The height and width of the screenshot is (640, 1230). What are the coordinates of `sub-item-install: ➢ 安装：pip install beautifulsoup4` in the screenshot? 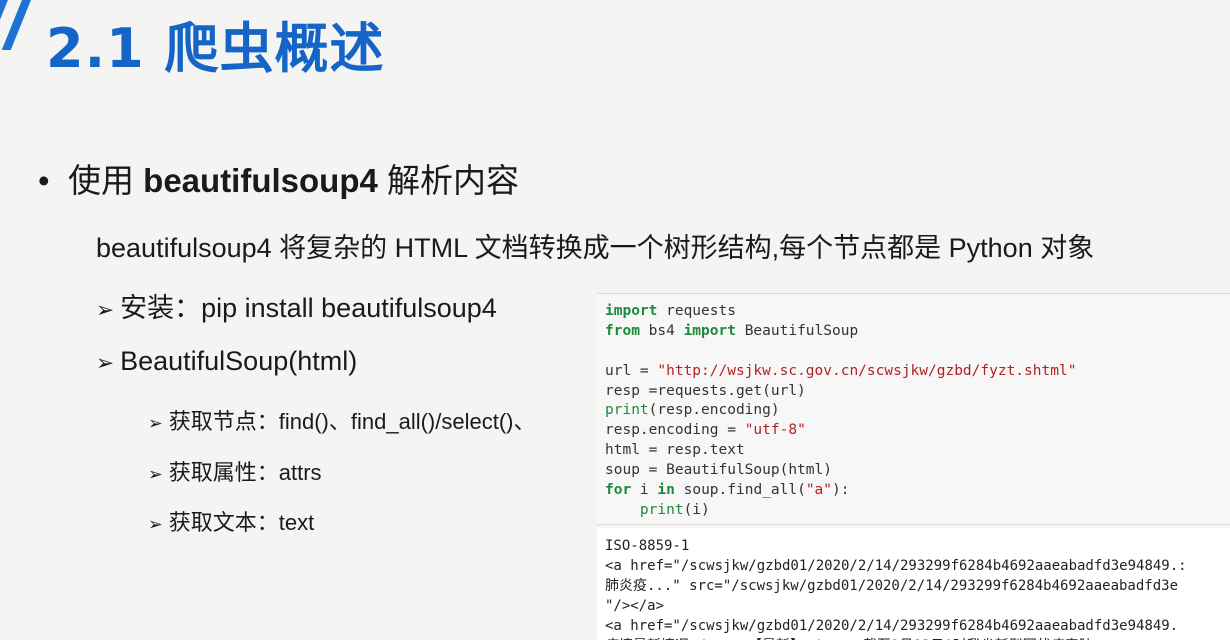 It's located at (296, 308).